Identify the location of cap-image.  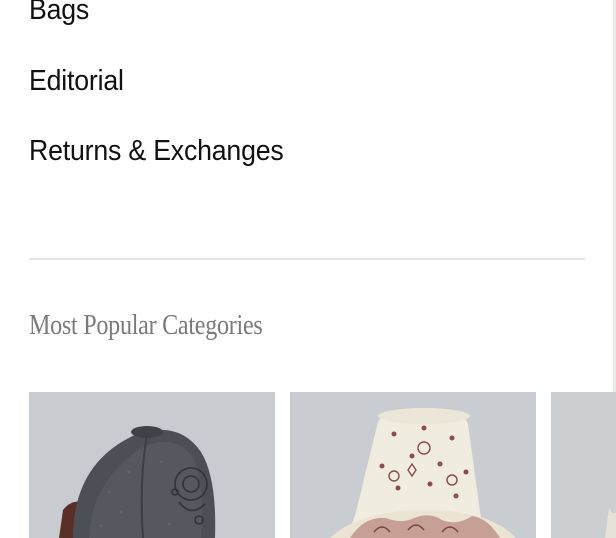
(152, 465).